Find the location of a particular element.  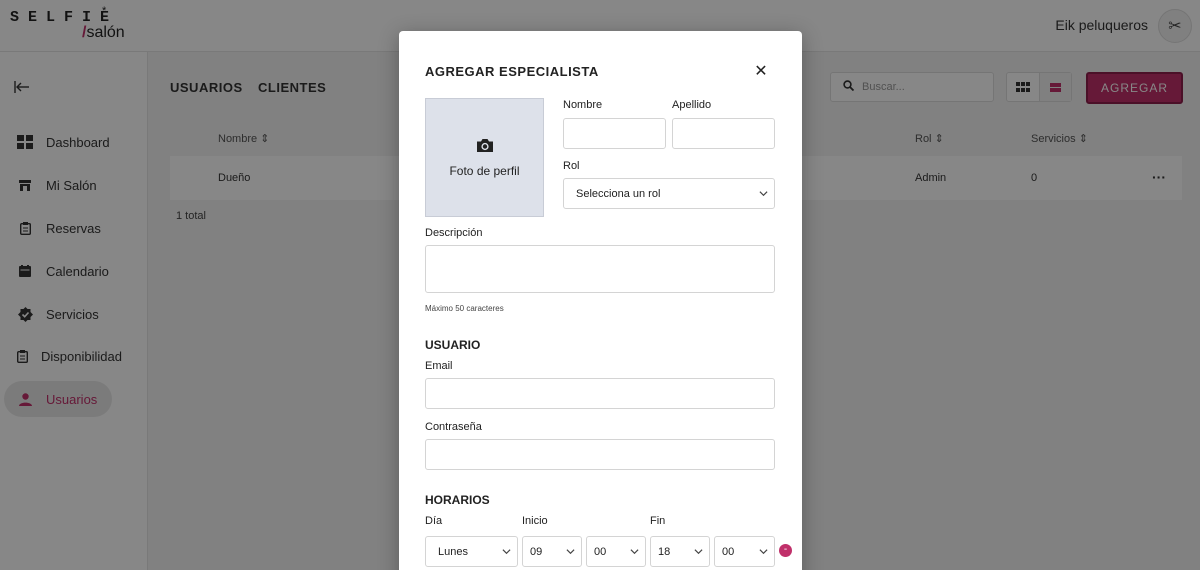

horarios-section-title: HORARIOS is located at coordinates (457, 500).